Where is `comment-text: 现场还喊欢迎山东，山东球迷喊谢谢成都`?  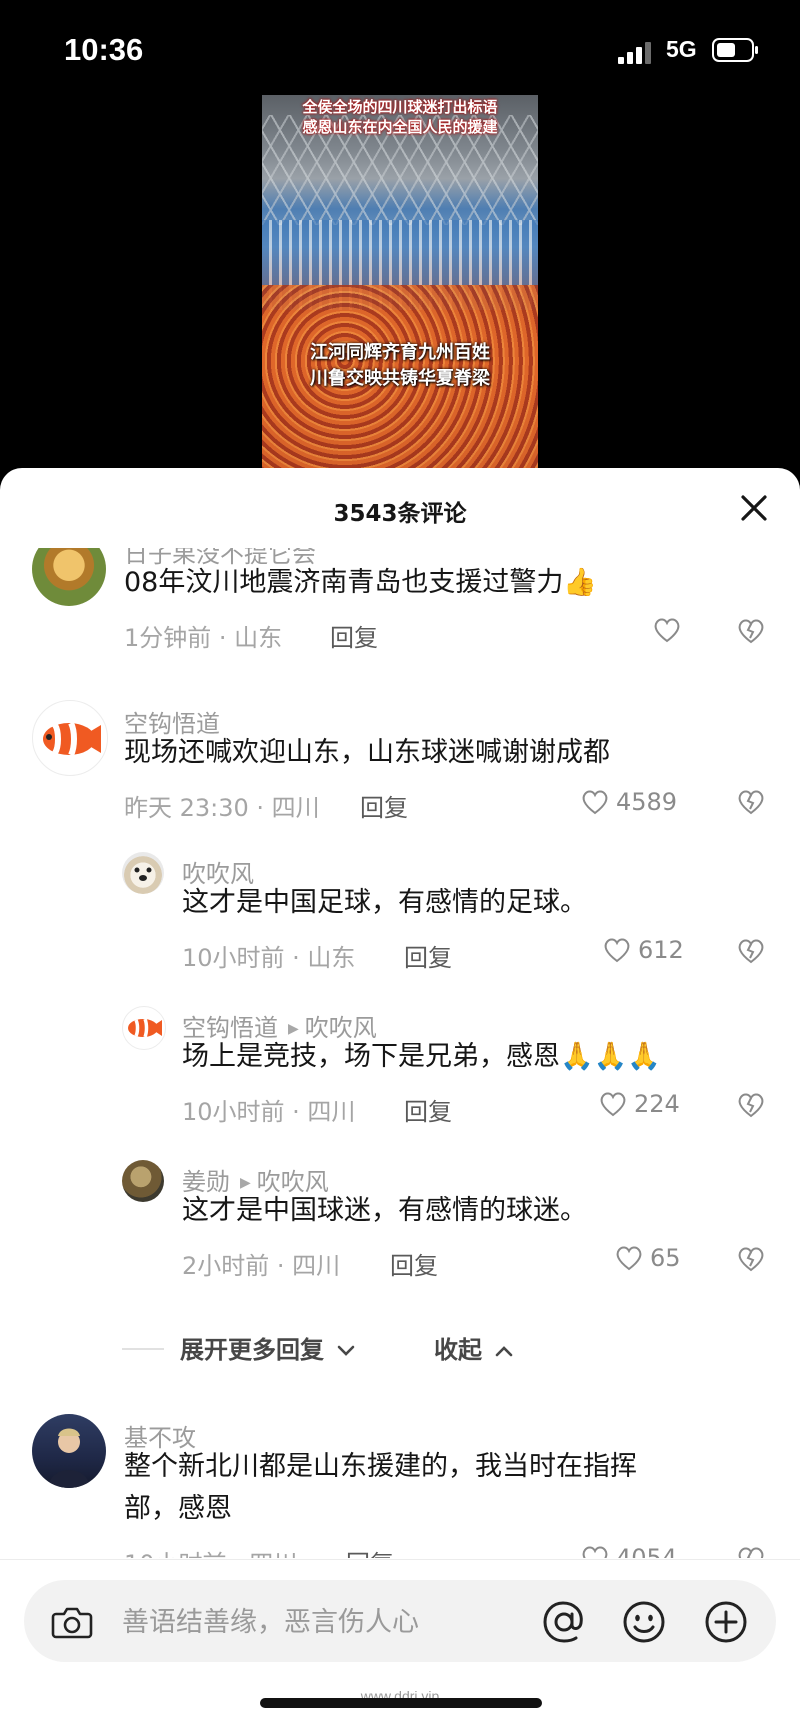 comment-text: 现场还喊欢迎山东，山东球迷喊谢谢成都 is located at coordinates (367, 752).